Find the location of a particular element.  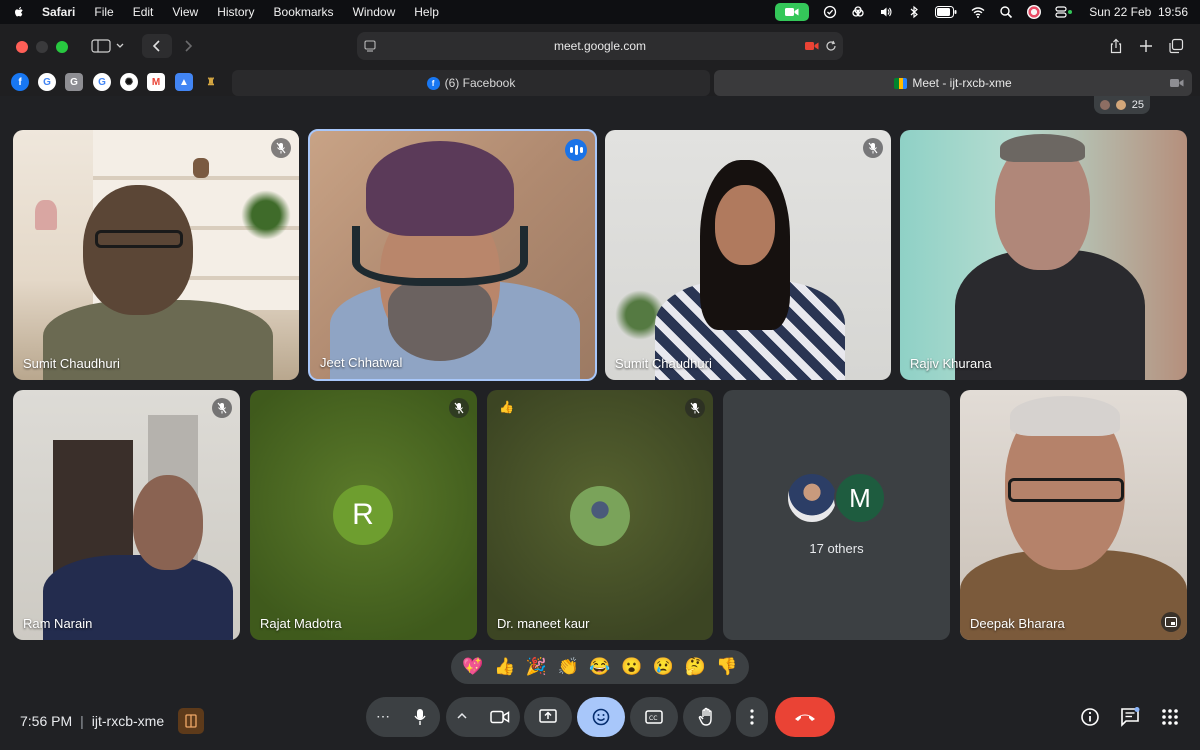

back-button is located at coordinates (157, 46).